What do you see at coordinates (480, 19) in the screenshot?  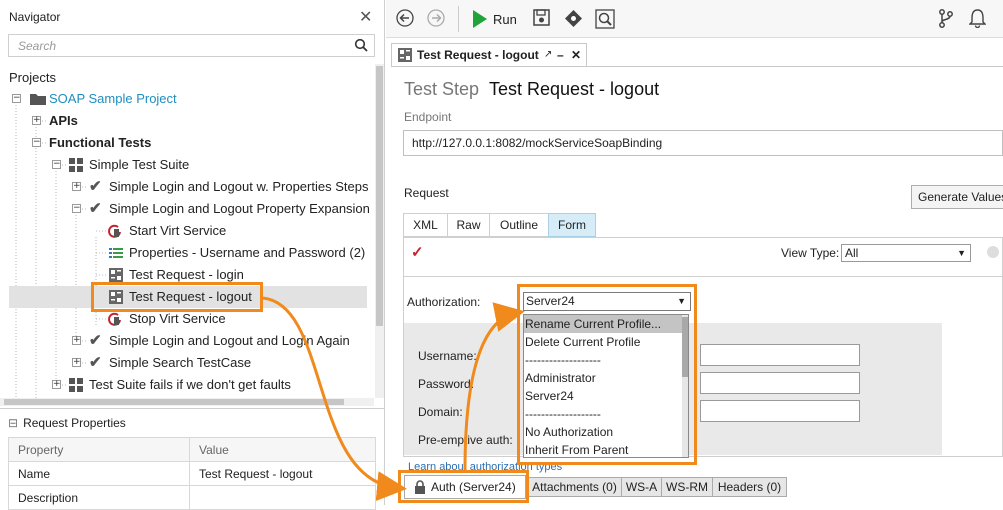 I see `run-icon` at bounding box center [480, 19].